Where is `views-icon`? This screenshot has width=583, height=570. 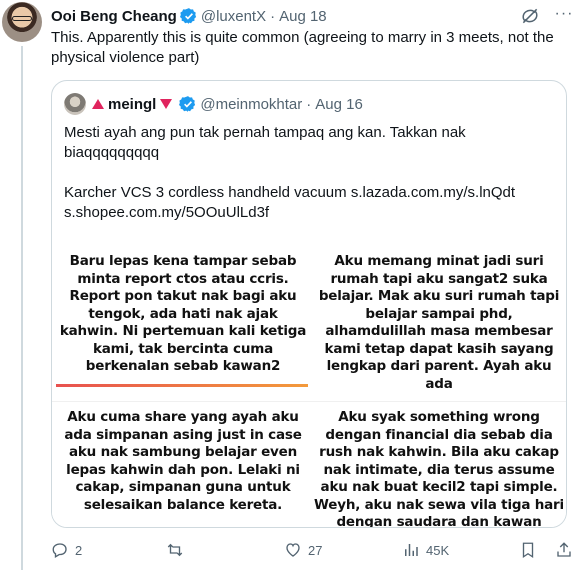
views-icon is located at coordinates (411, 550).